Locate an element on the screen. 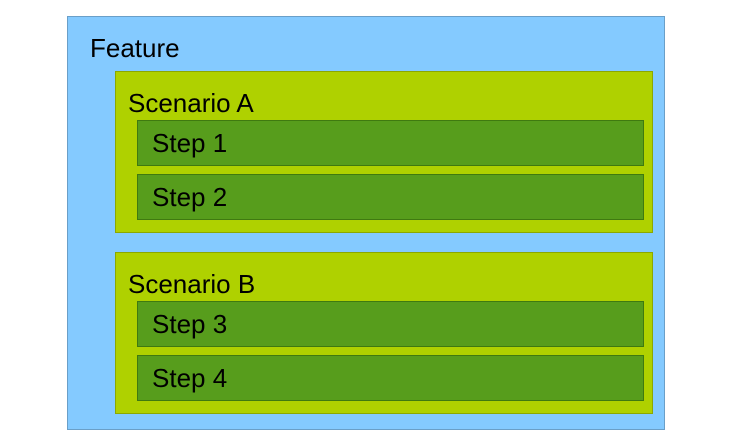 This screenshot has width=733, height=448. step-3-box: Step 3 is located at coordinates (390, 324).